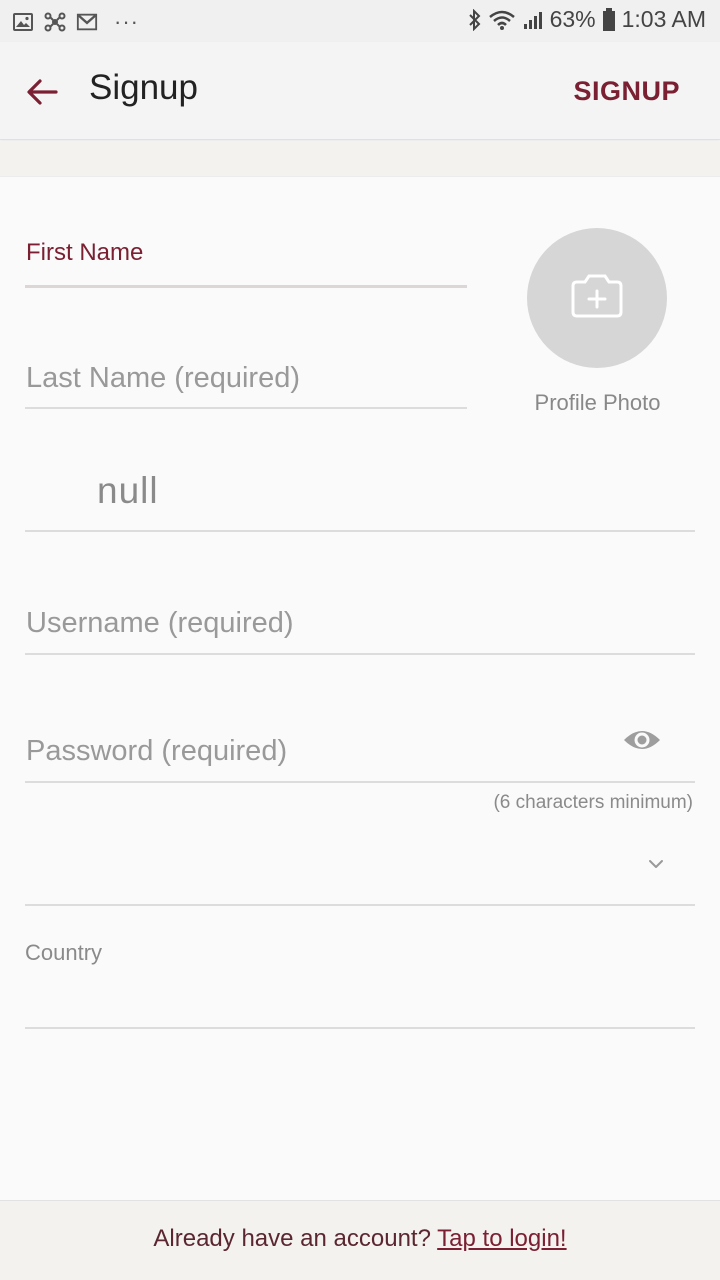 The height and width of the screenshot is (1280, 720). I want to click on add-photo-icon, so click(597, 296).